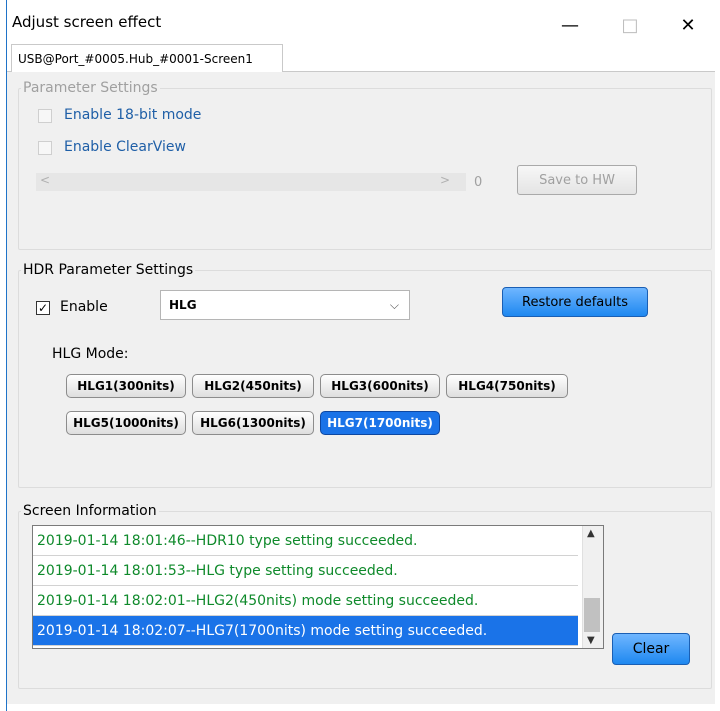 The width and height of the screenshot is (720, 711). What do you see at coordinates (478, 182) in the screenshot?
I see `slider-value: 0` at bounding box center [478, 182].